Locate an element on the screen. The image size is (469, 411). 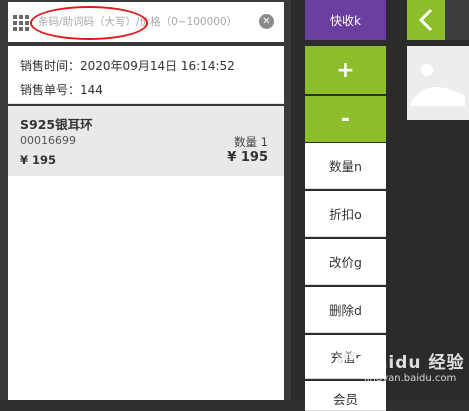
product-thumbnail is located at coordinates (438, 83).